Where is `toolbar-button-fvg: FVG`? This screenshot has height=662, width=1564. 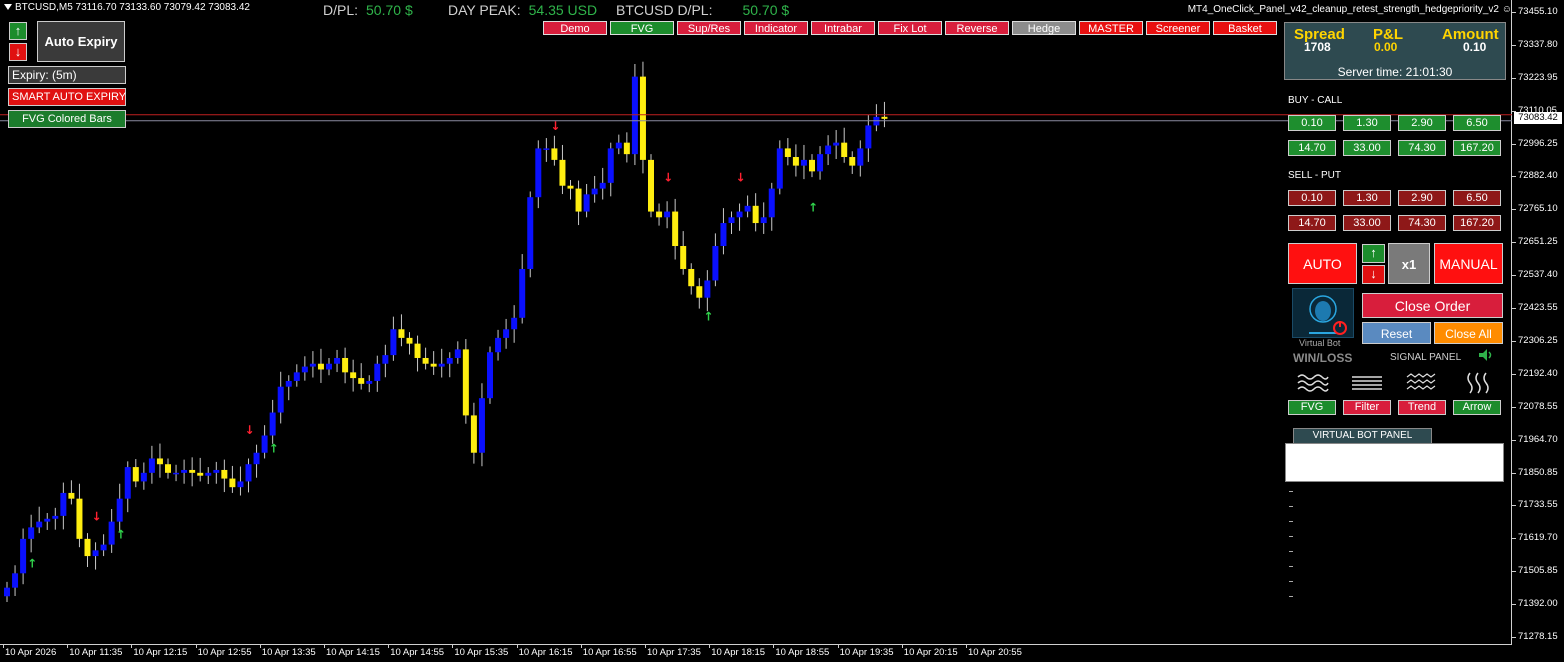 toolbar-button-fvg: FVG is located at coordinates (642, 28).